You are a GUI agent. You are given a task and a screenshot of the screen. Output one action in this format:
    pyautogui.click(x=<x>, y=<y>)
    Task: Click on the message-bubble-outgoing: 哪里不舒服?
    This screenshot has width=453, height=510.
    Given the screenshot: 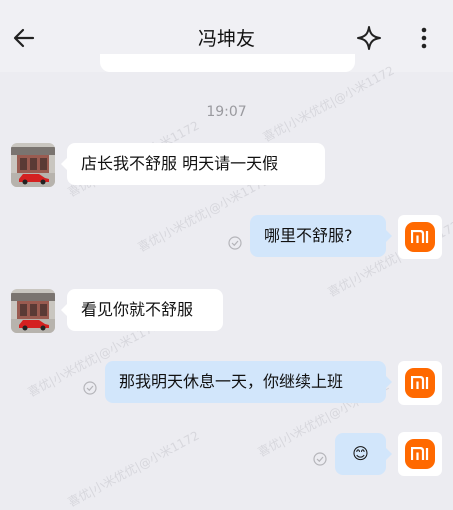 What is the action you would take?
    pyautogui.click(x=321, y=236)
    